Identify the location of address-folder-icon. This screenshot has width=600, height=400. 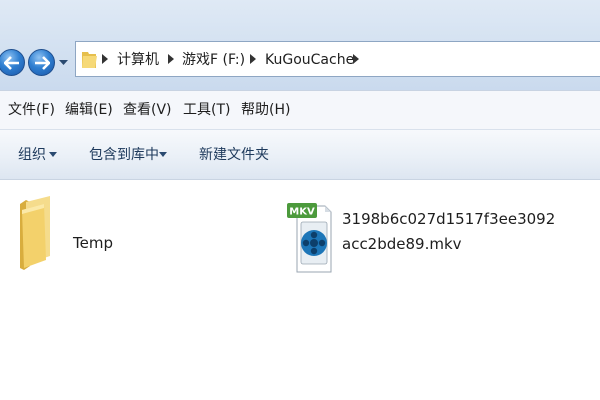
(89, 60).